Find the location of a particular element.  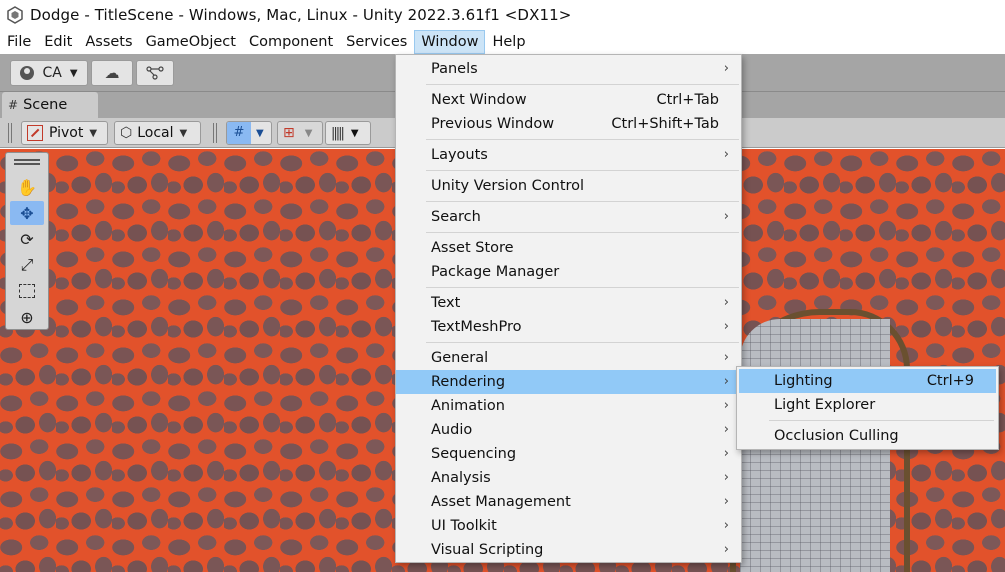

rotate-tool-button: ⟳ is located at coordinates (27, 239).